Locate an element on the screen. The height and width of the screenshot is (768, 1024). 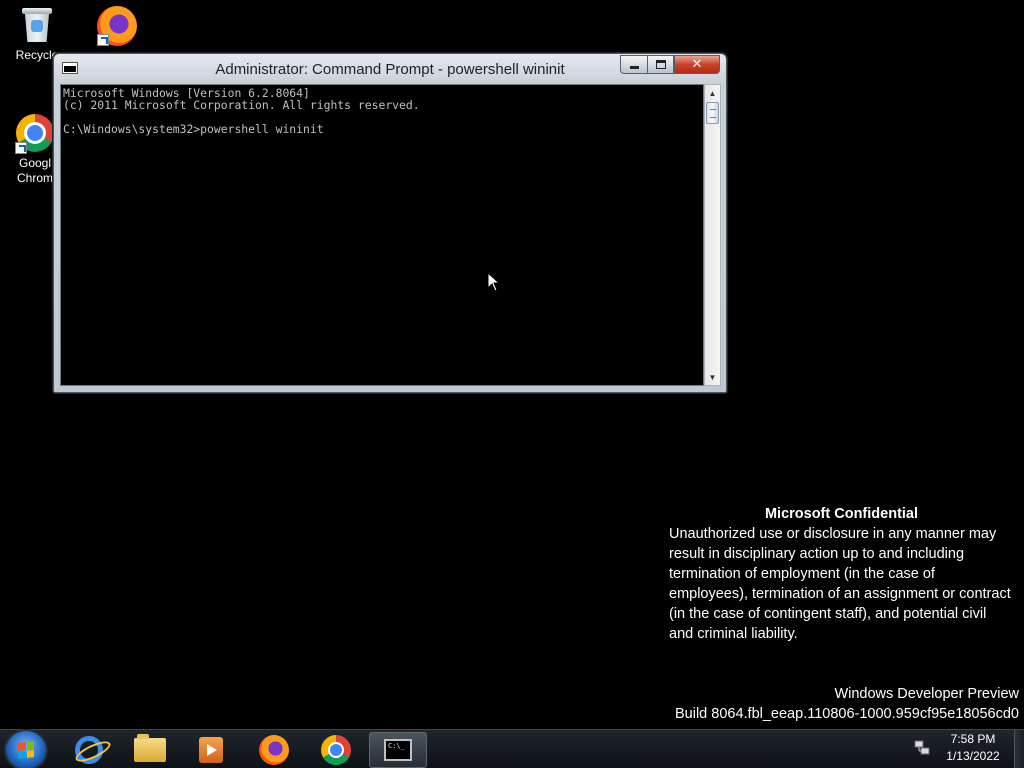
taskbar-app-internet-explorer is located at coordinates (89, 750).